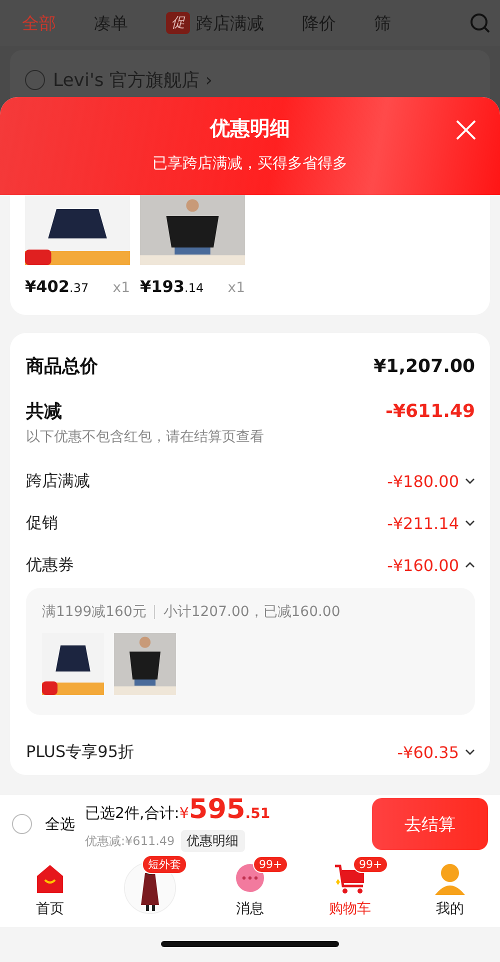 The height and width of the screenshot is (962, 500). What do you see at coordinates (44, 411) in the screenshot?
I see `reduction-label: 共减` at bounding box center [44, 411].